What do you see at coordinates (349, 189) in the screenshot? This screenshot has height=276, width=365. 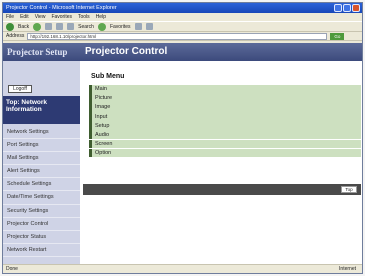 I see `top-button: Top` at bounding box center [349, 189].